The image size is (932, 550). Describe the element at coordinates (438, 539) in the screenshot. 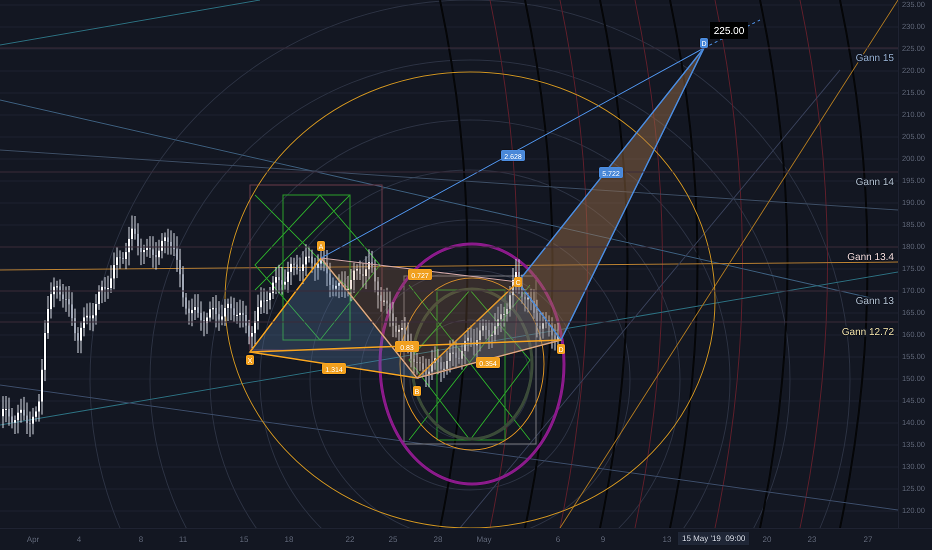

I see `time-axis-label: 28` at that location.